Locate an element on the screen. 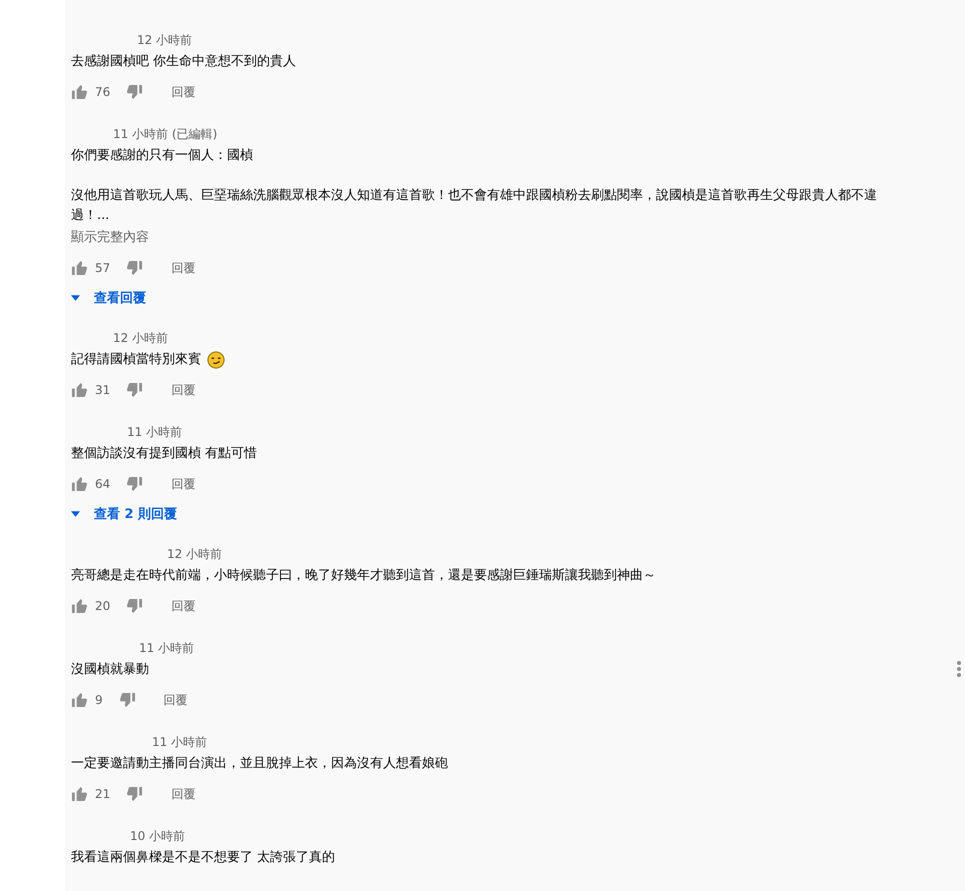  comment-text: 記得請國楨當特別來賓 is located at coordinates (136, 360).